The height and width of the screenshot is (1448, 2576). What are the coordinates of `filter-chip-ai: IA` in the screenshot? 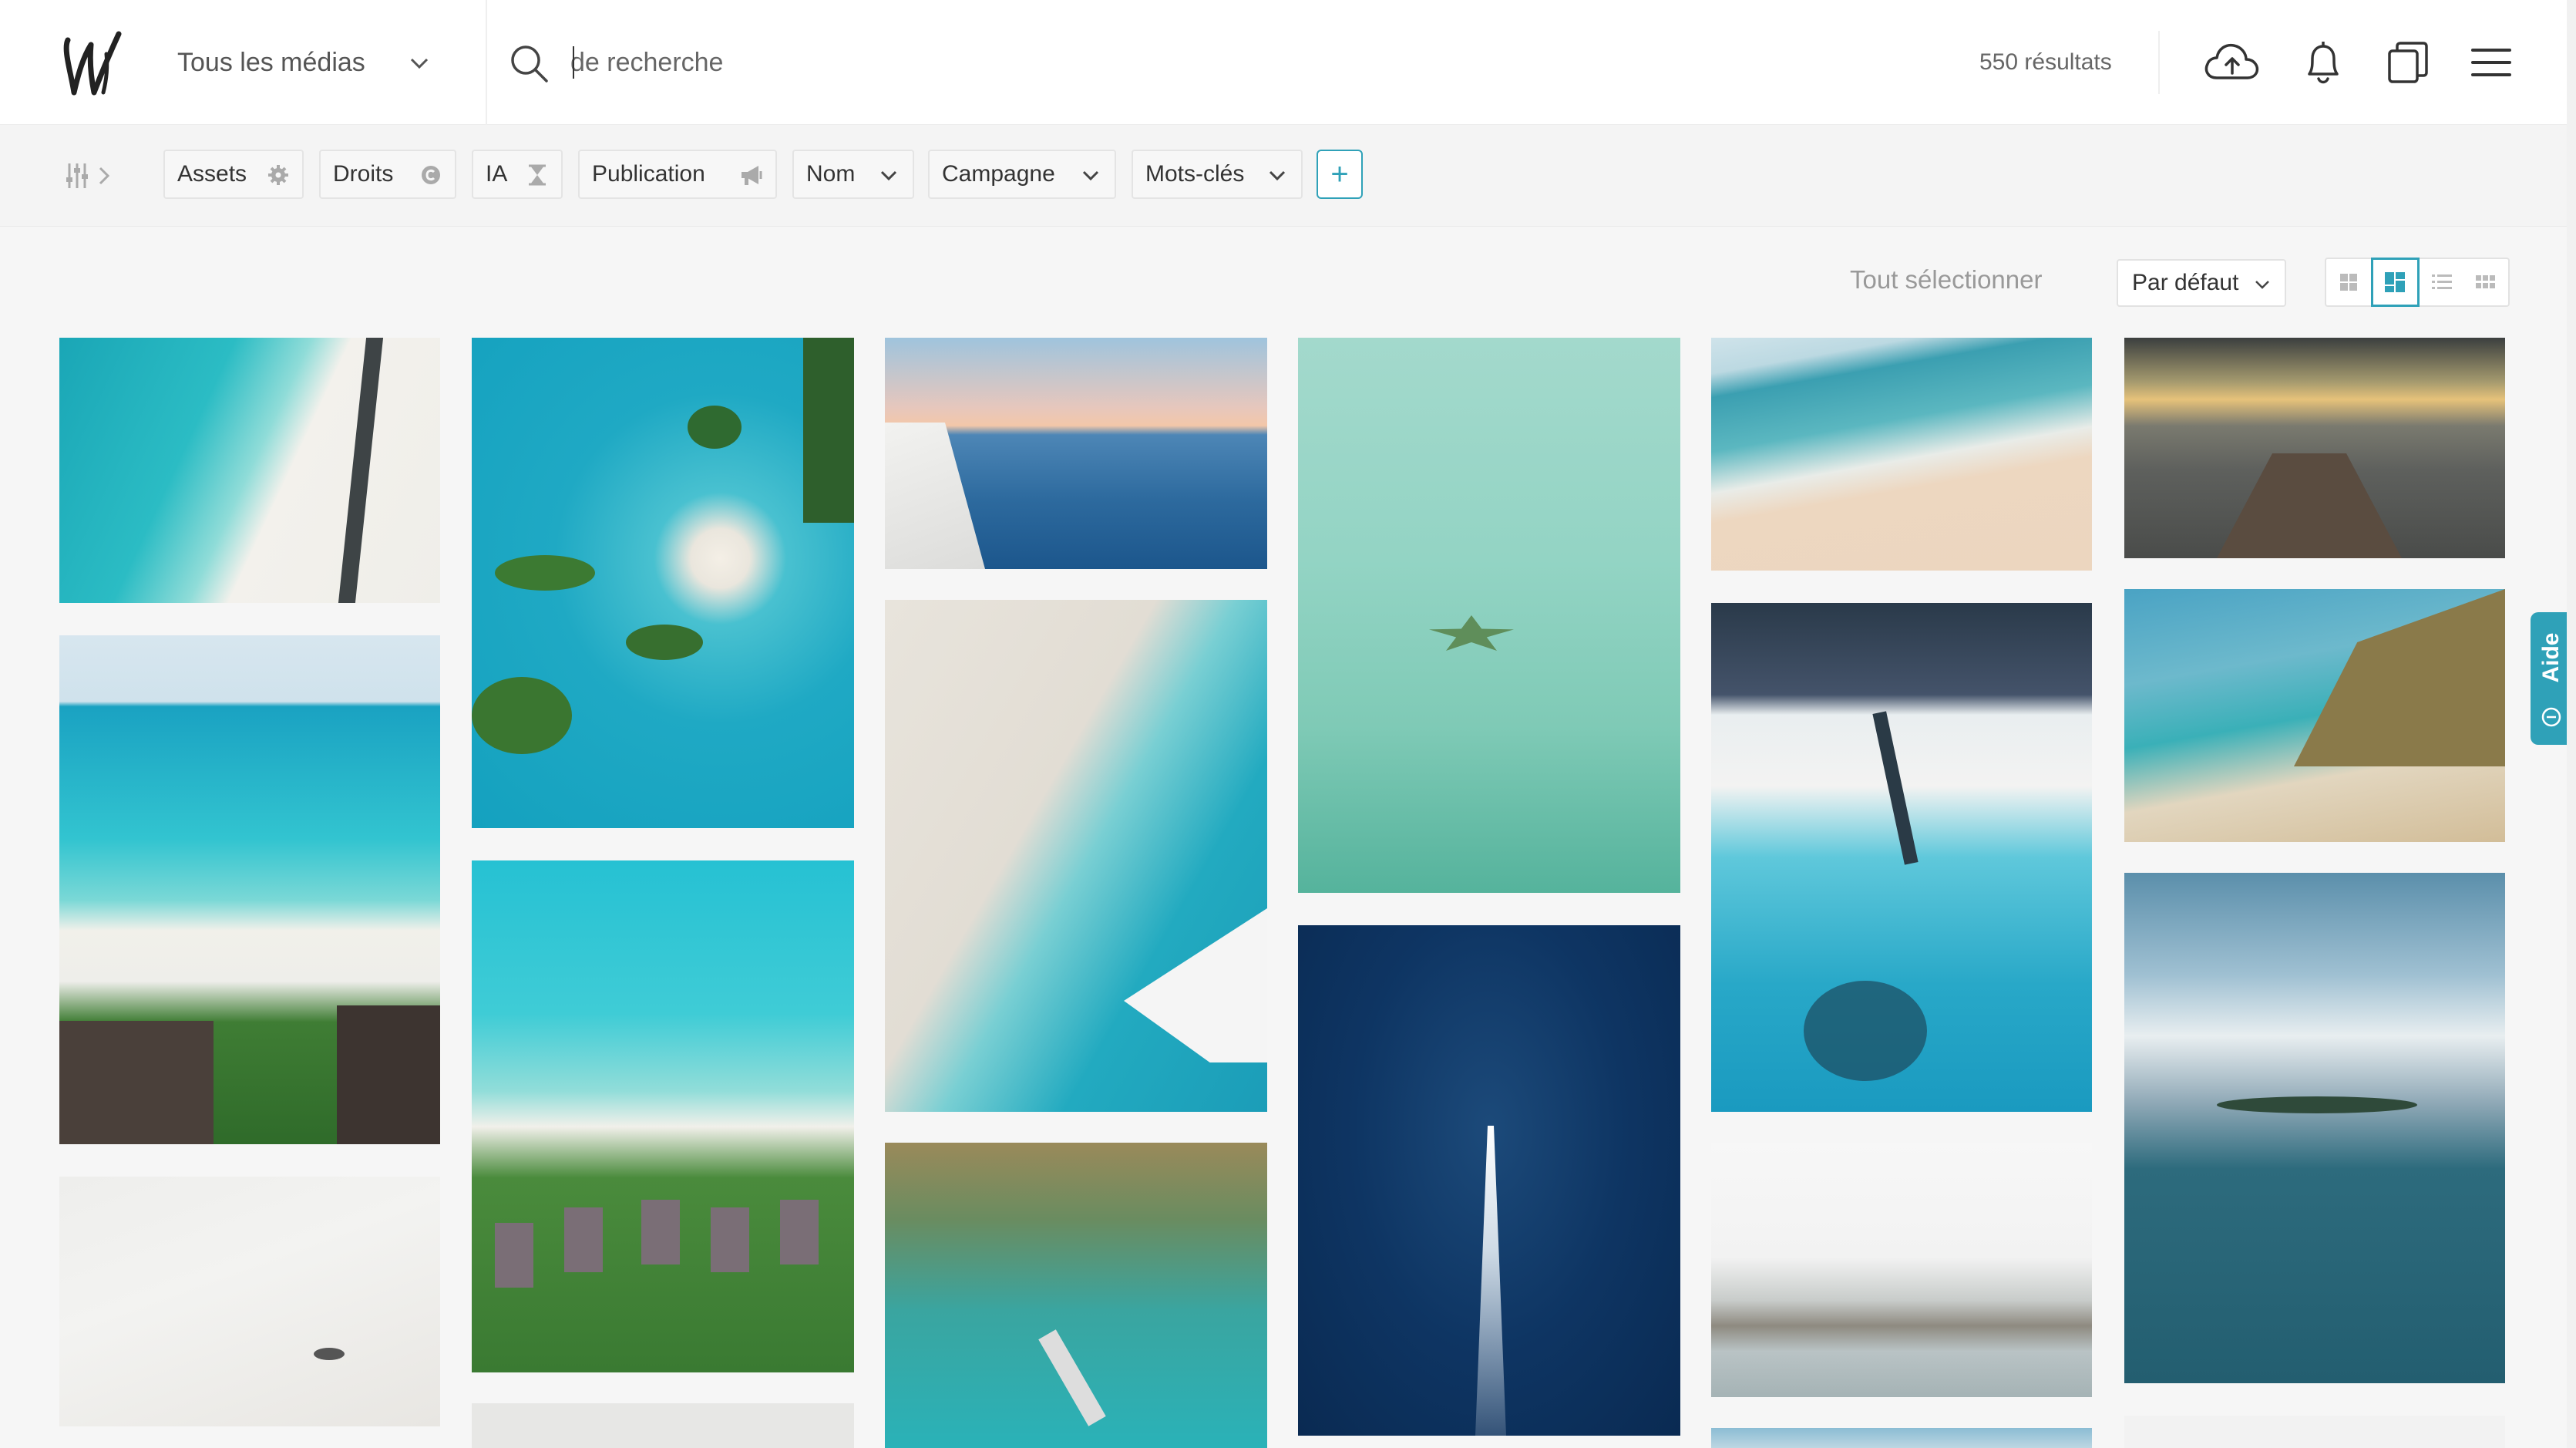 It's located at (517, 174).